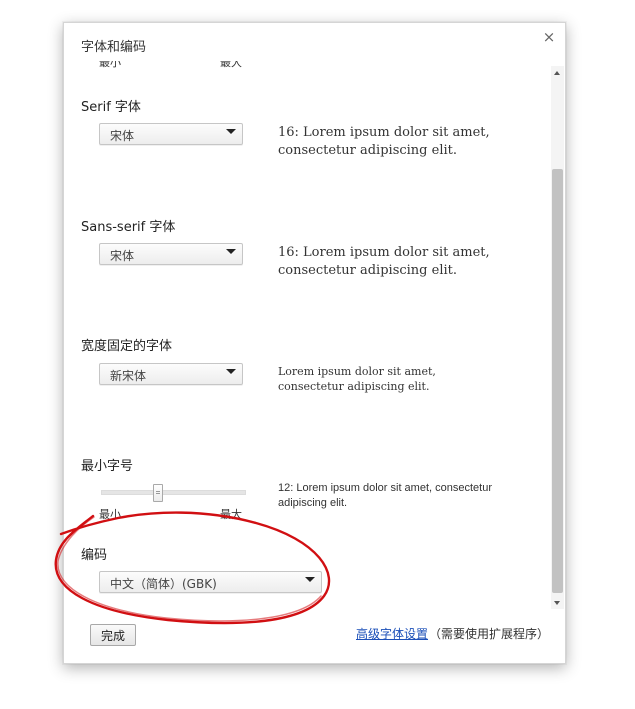  Describe the element at coordinates (128, 376) in the screenshot. I see `fixed-width-font-select-value: 新宋体` at that location.